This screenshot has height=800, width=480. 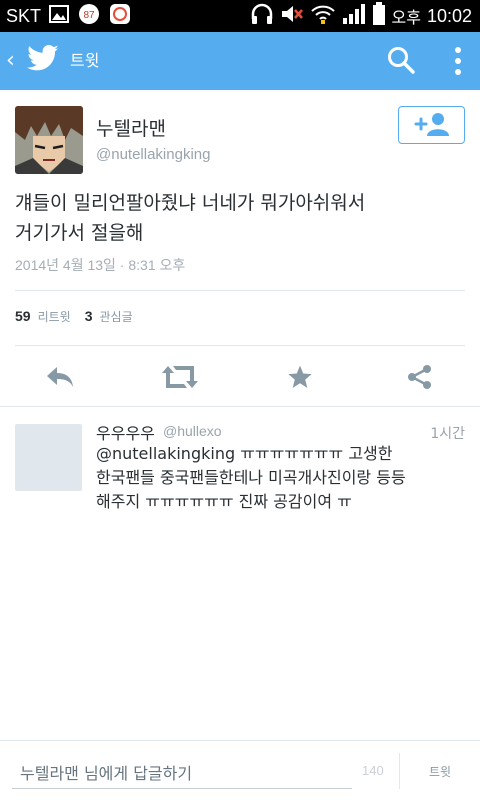 I want to click on reply-input, so click(x=182, y=774).